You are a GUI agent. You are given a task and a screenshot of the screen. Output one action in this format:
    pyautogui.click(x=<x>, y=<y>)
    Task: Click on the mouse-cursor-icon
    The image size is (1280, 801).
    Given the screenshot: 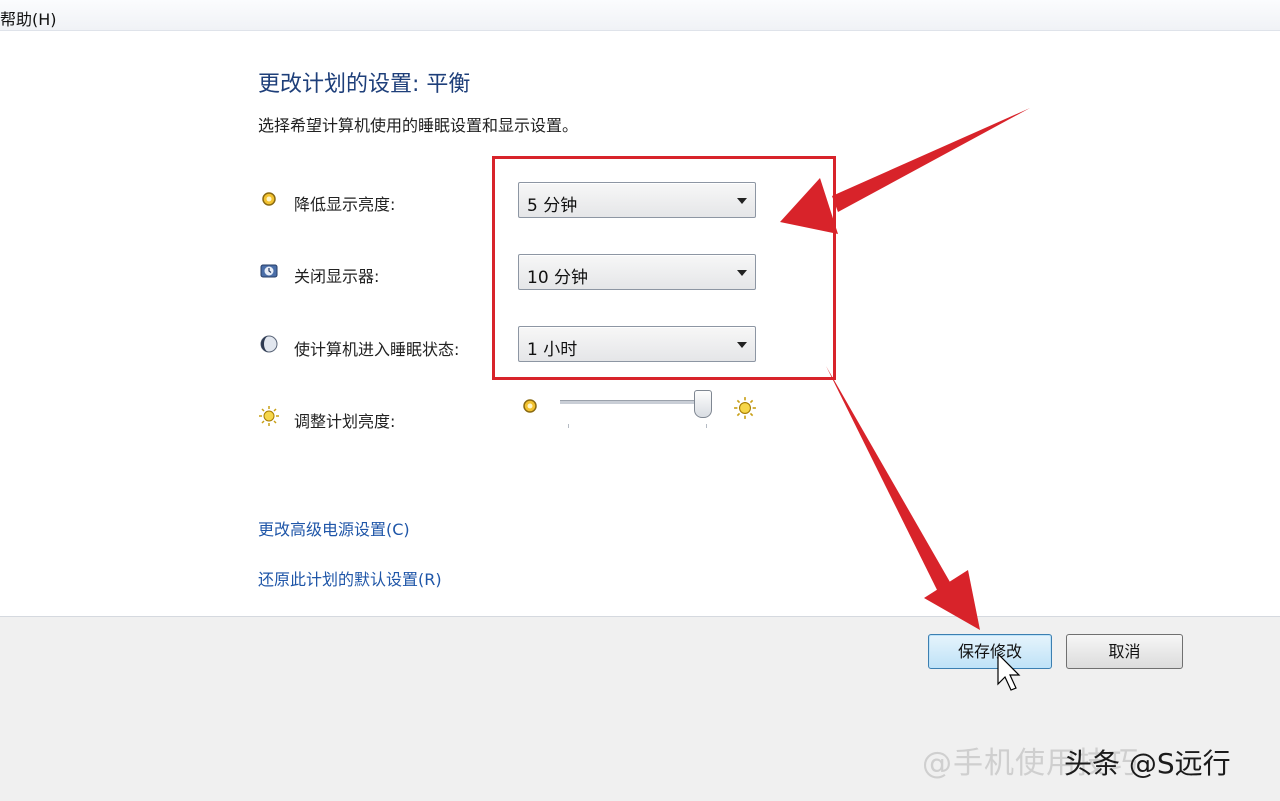 What is the action you would take?
    pyautogui.click(x=1009, y=671)
    